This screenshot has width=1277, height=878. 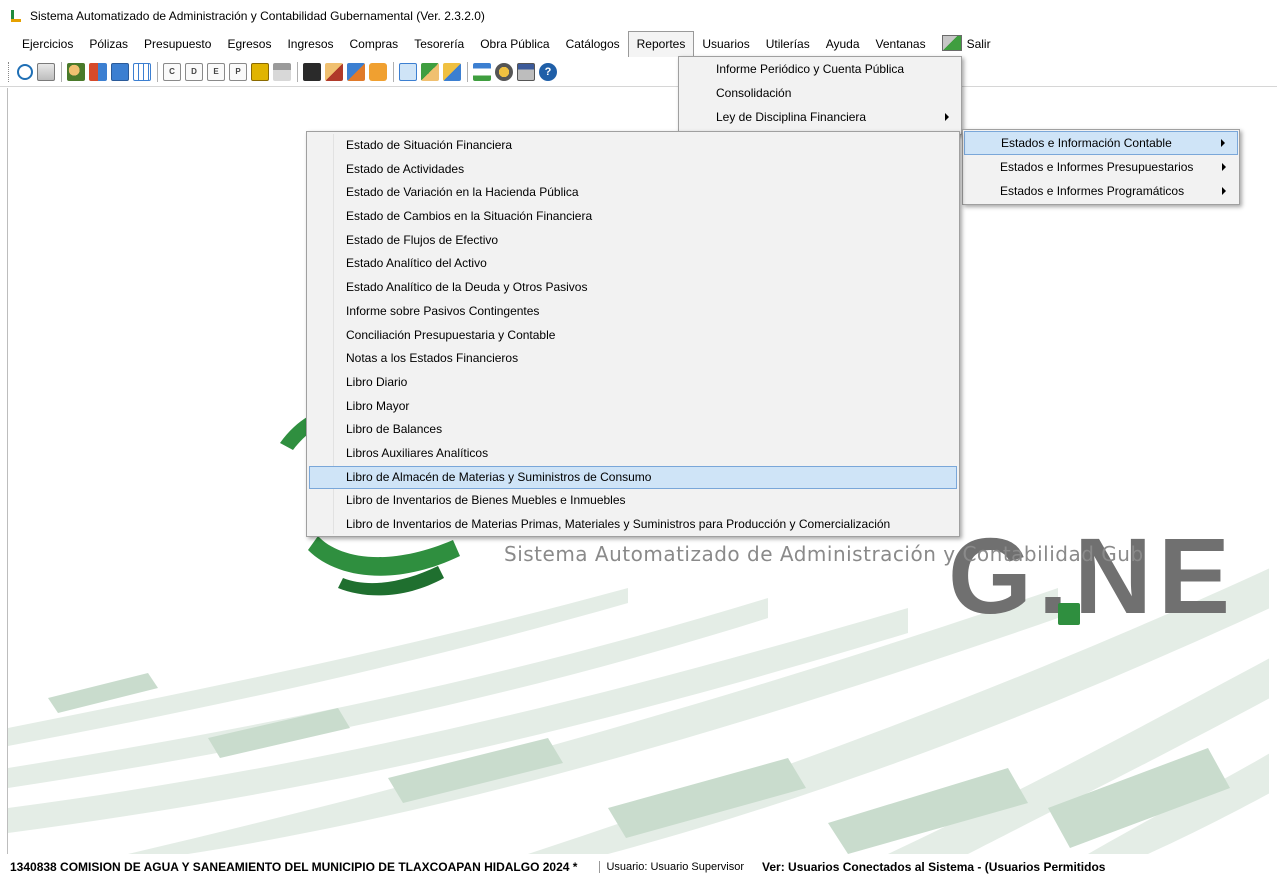 What do you see at coordinates (633, 312) in the screenshot?
I see `menu-informe-pasivos-contingentes: Informe sobre Pasivos Contingentes` at bounding box center [633, 312].